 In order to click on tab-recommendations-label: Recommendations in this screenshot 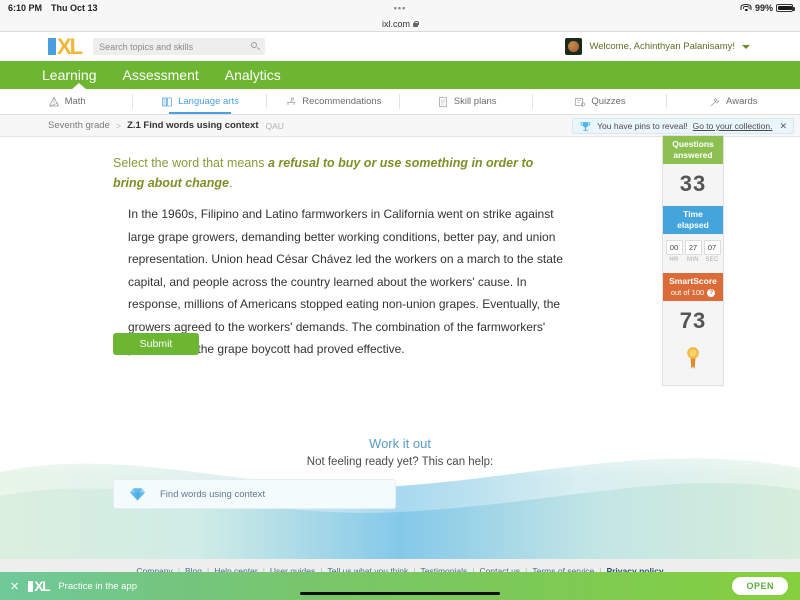, I will do `click(342, 101)`.